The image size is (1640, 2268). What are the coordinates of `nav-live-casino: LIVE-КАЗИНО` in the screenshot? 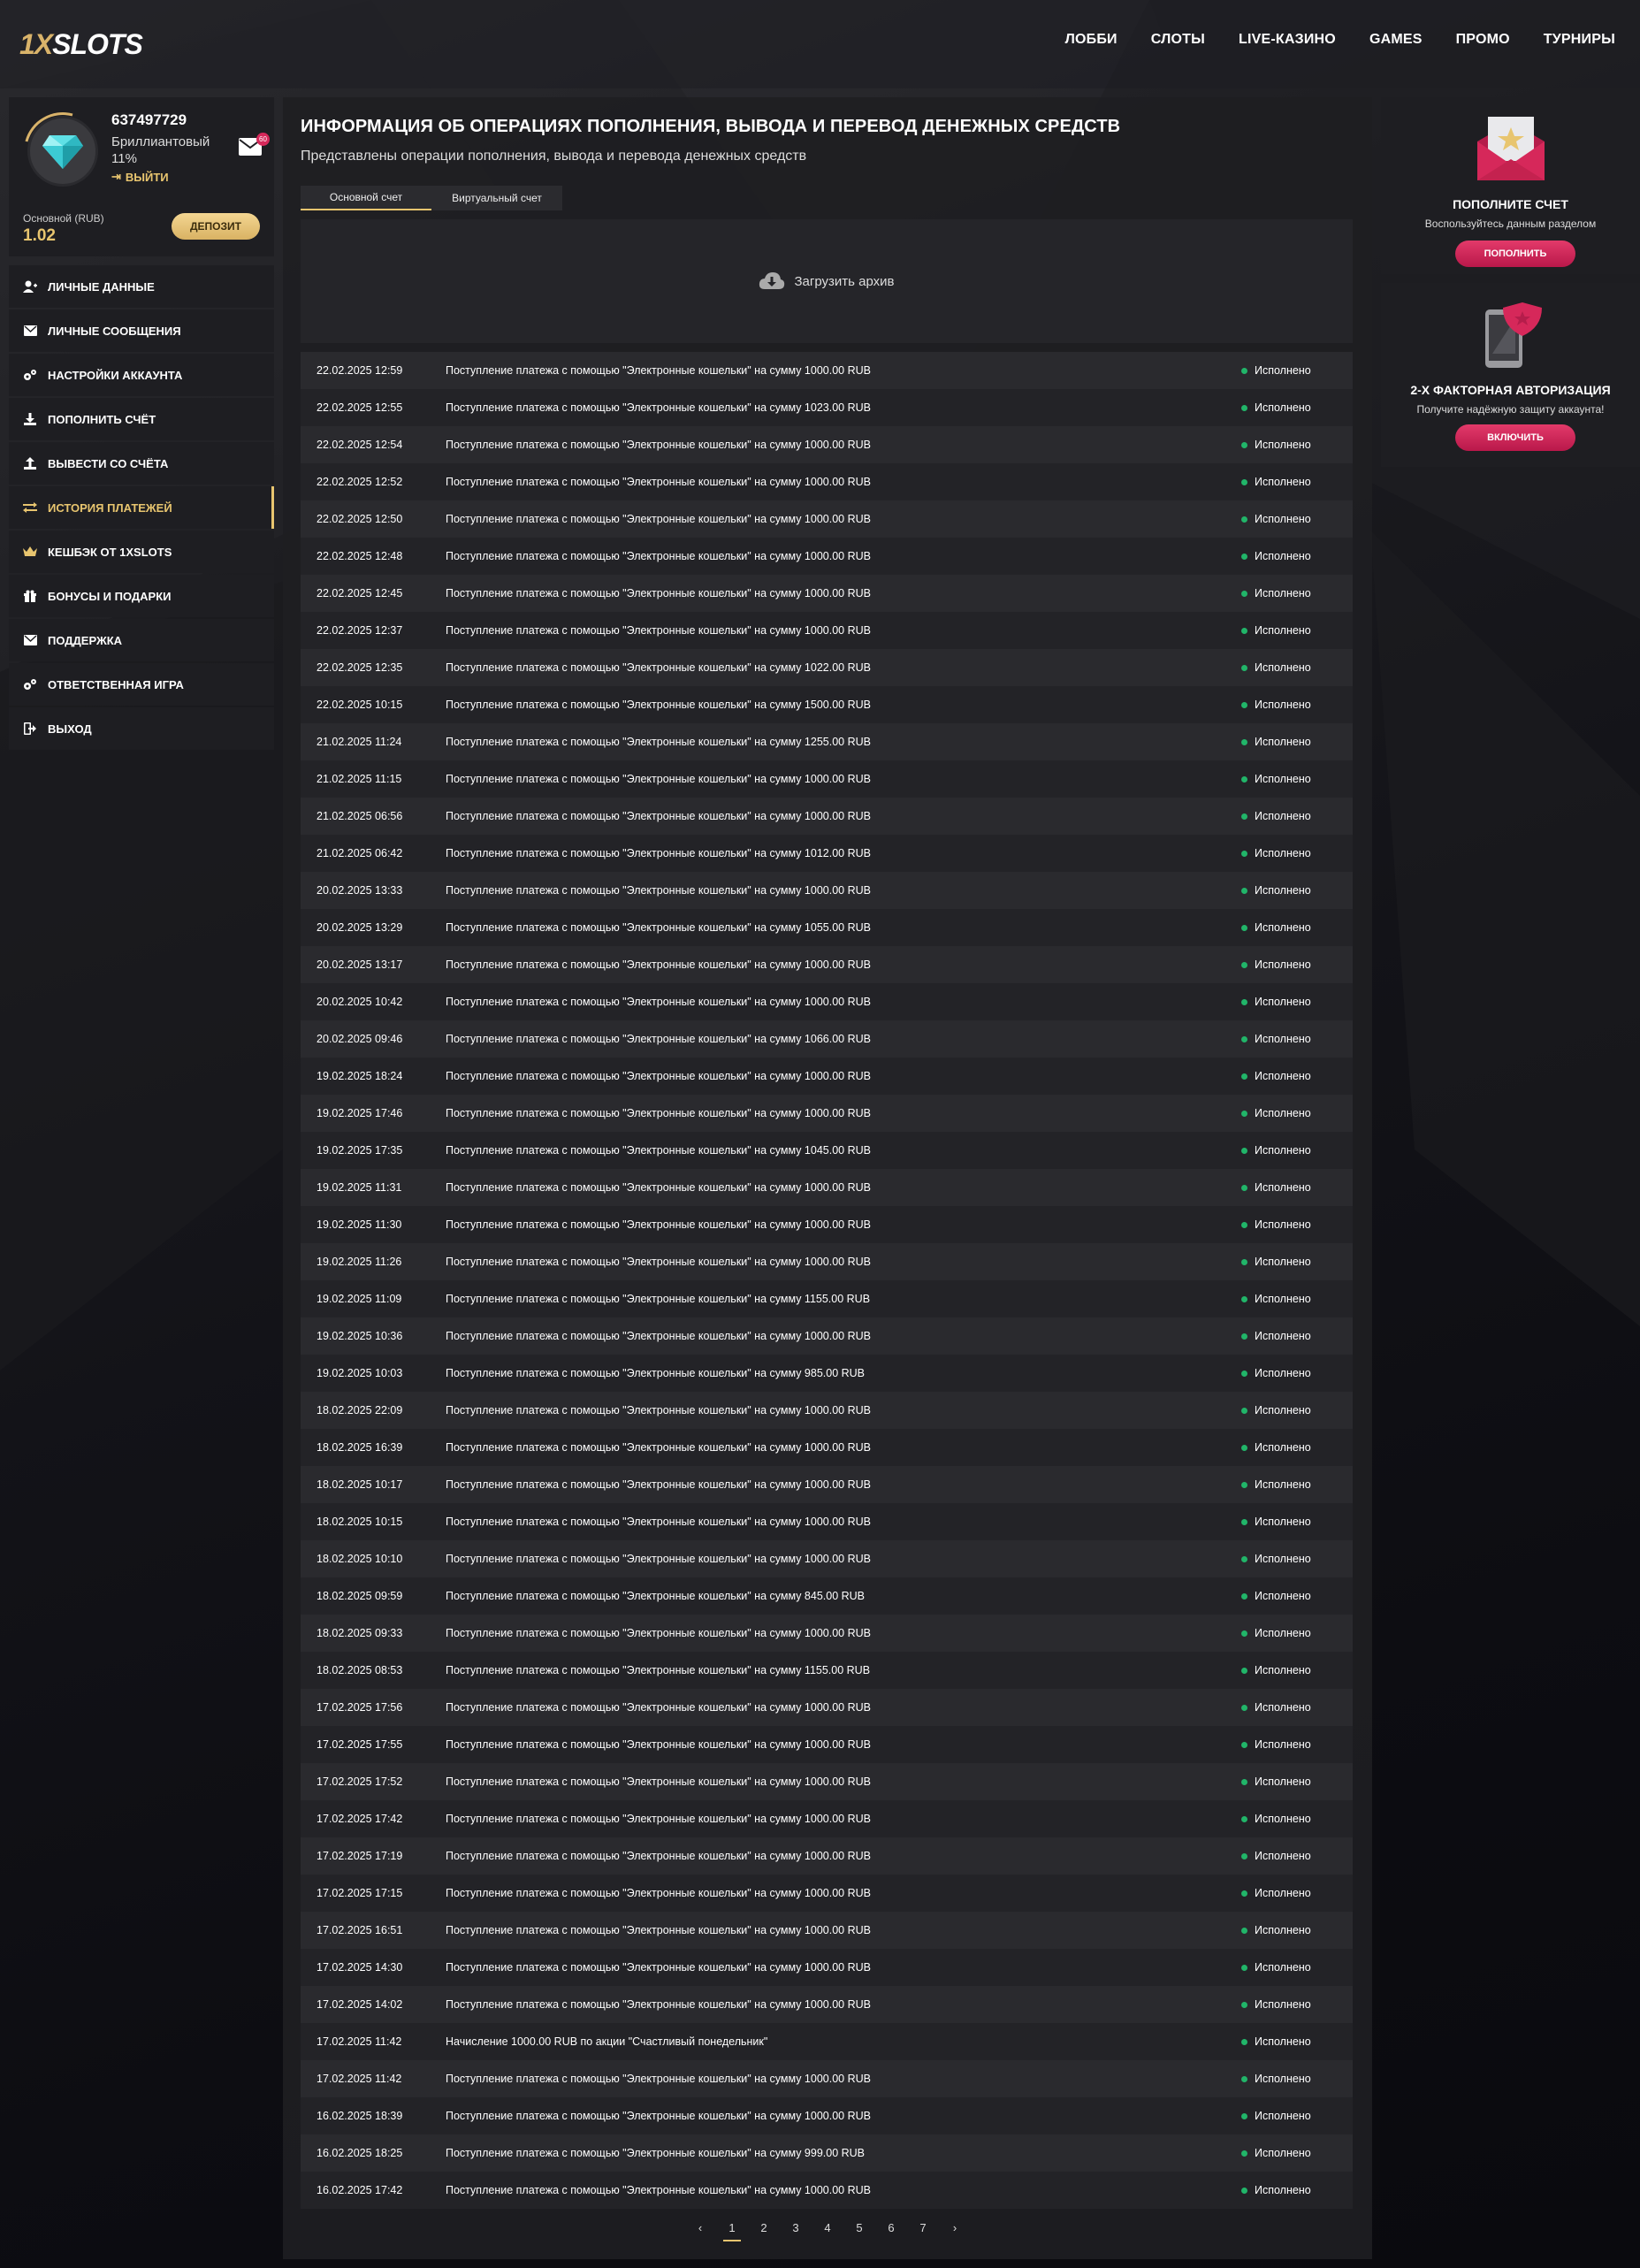 It's located at (1287, 40).